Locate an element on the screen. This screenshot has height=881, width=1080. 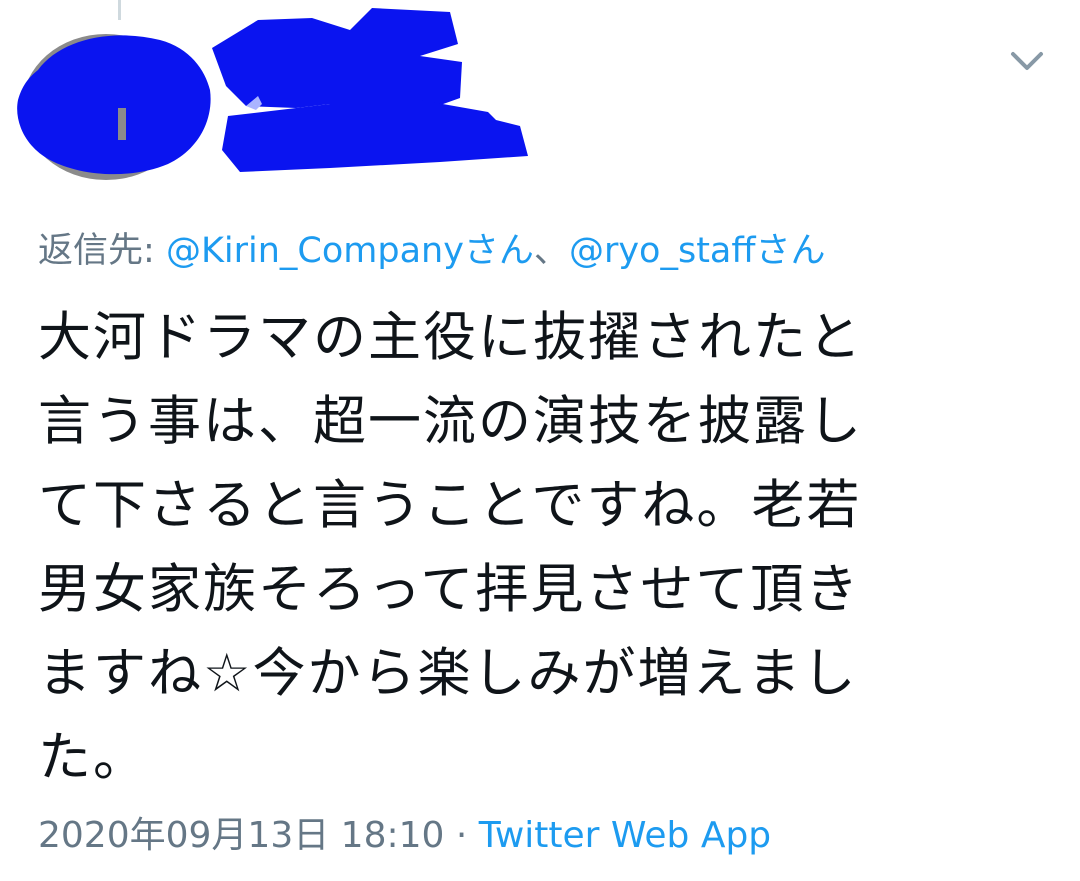
source-link: Twitter Web App is located at coordinates (625, 835).